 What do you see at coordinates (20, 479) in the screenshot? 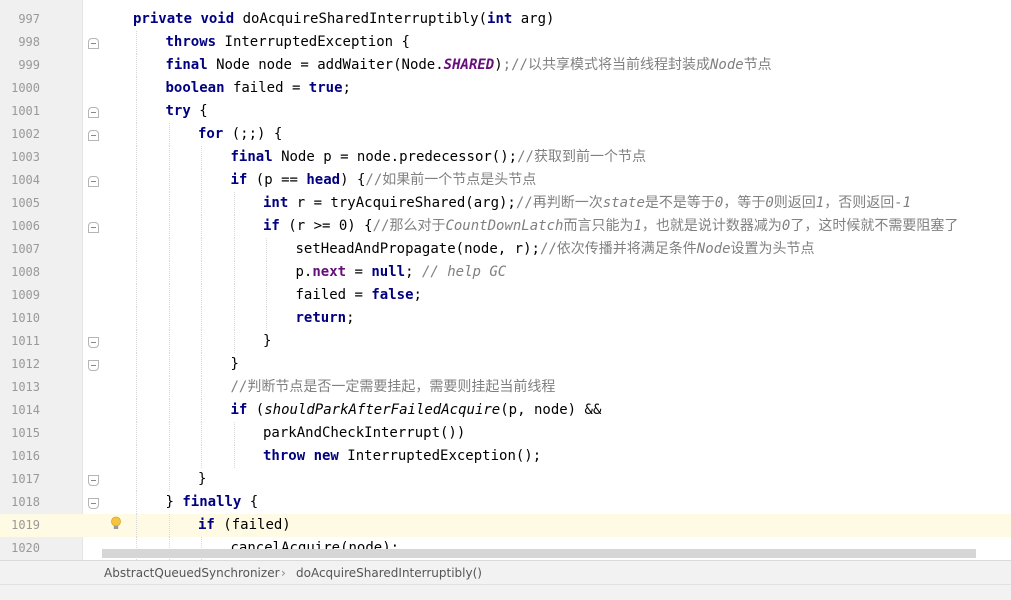
I see `line-number: 1017` at bounding box center [20, 479].